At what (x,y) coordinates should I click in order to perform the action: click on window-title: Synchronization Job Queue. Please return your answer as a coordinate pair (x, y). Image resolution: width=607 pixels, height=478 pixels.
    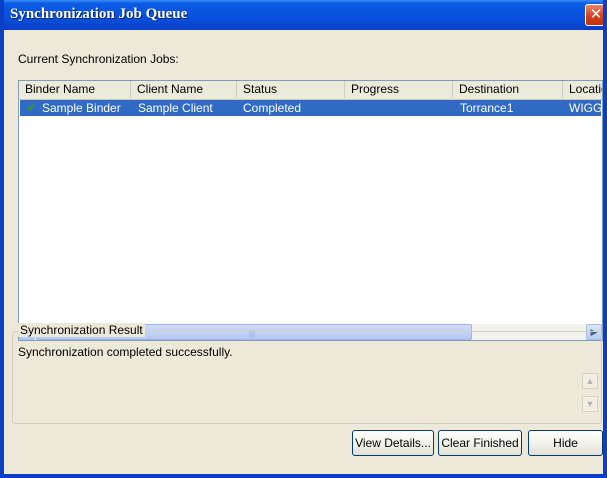
    Looking at the image, I should click on (99, 14).